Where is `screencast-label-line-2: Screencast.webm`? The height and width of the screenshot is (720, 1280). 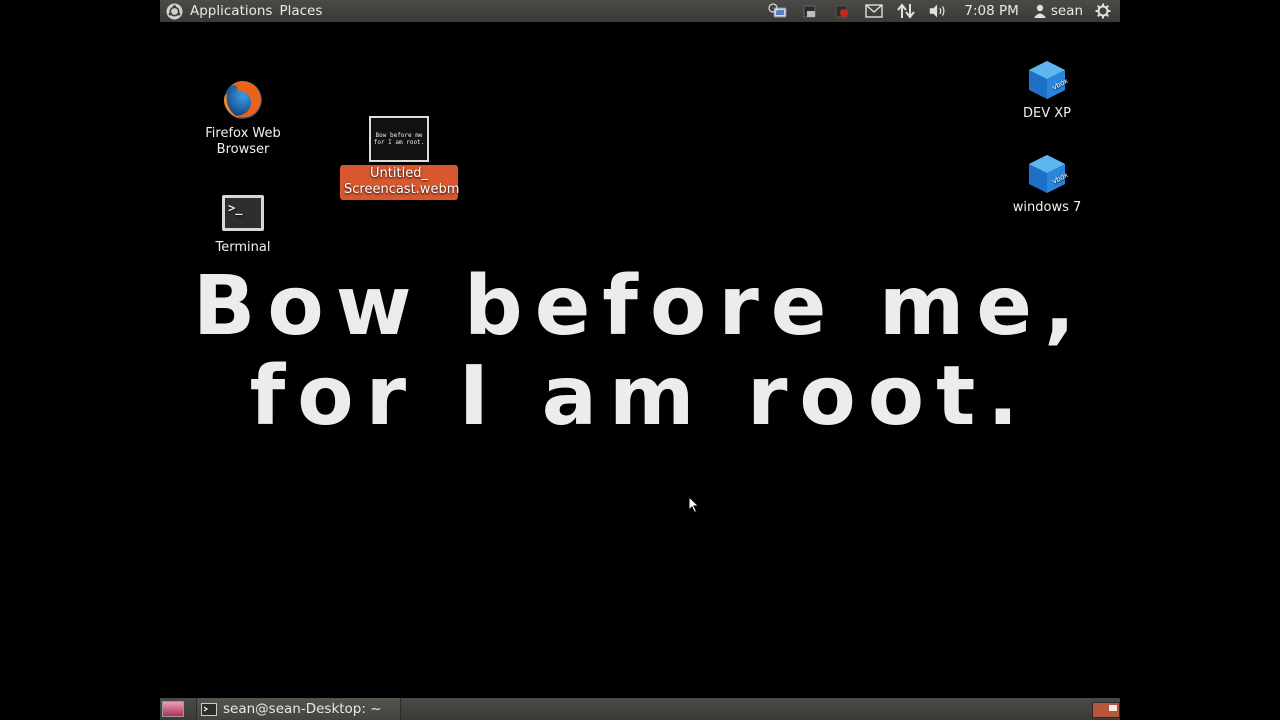 screencast-label-line-2: Screencast.webm is located at coordinates (402, 189).